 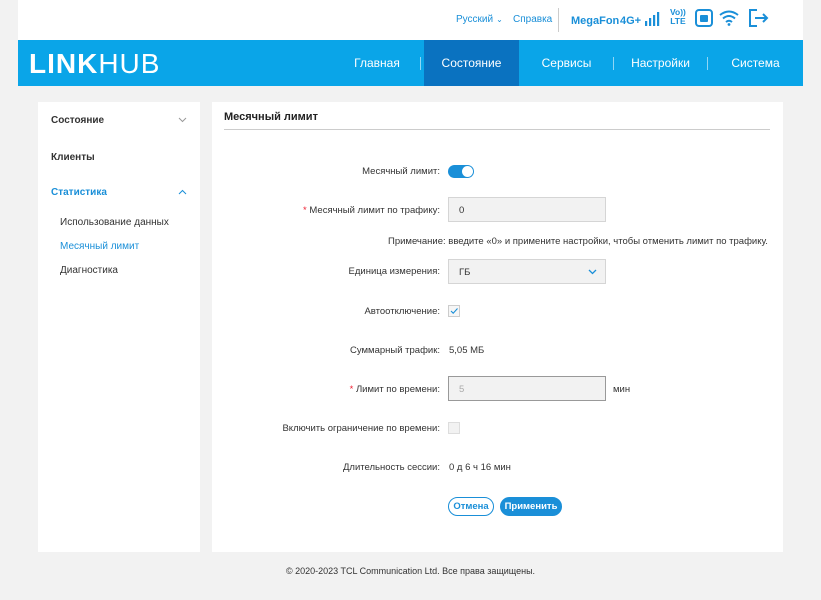 I want to click on traffic-limit-label-text: Месячный лимит по трафику:, so click(x=374, y=210).